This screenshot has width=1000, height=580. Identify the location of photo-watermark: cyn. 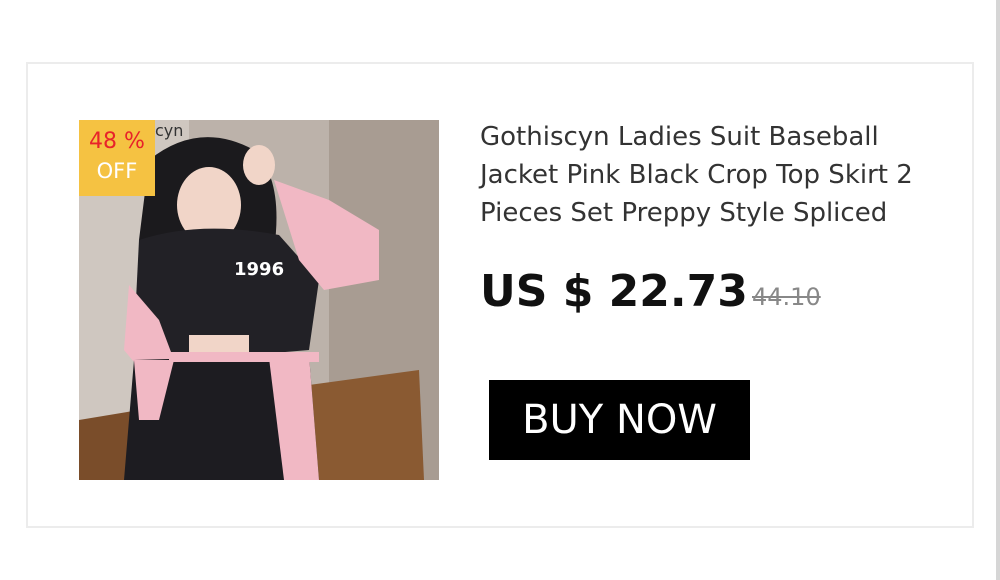
(169, 130).